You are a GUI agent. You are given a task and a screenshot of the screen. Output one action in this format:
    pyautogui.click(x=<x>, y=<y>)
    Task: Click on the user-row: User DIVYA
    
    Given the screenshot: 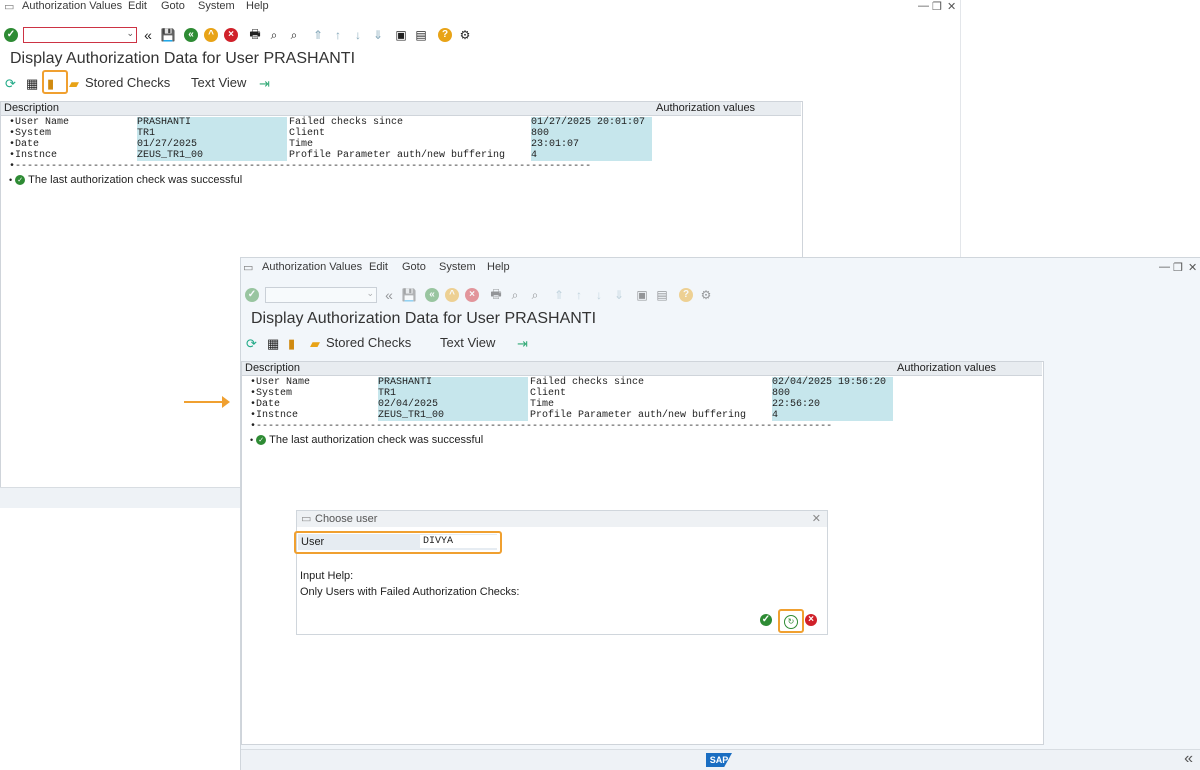 What is the action you would take?
    pyautogui.click(x=397, y=542)
    